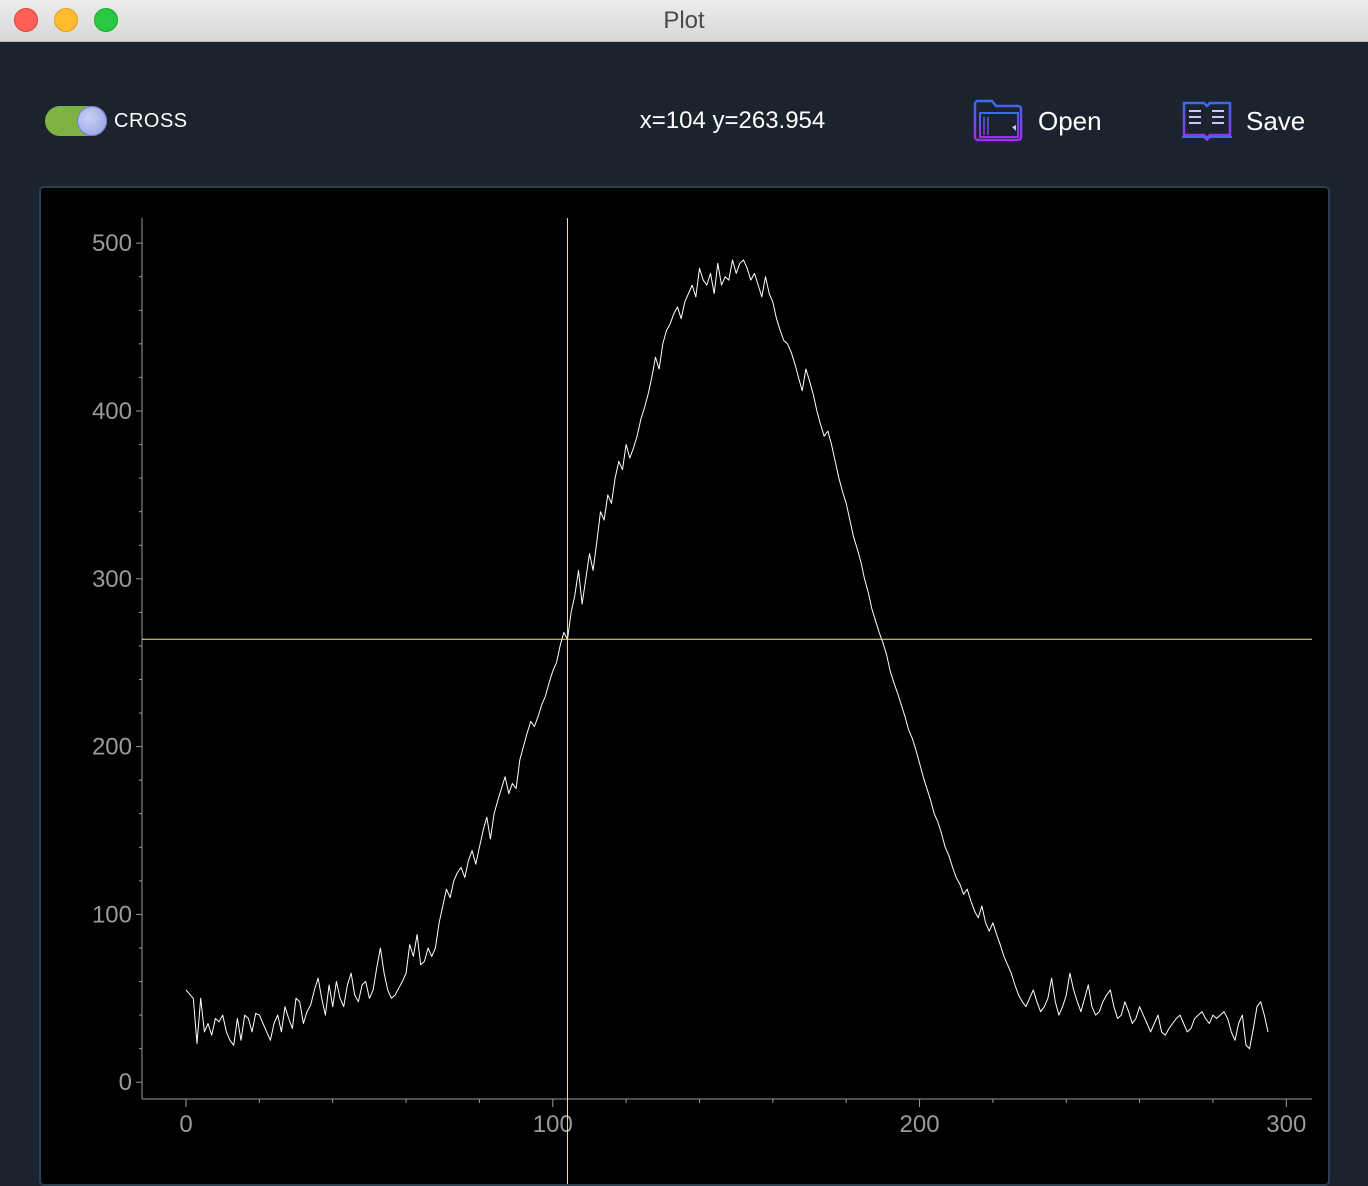 The width and height of the screenshot is (1368, 1186). What do you see at coordinates (553, 1124) in the screenshot?
I see `x-tick-label: 100` at bounding box center [553, 1124].